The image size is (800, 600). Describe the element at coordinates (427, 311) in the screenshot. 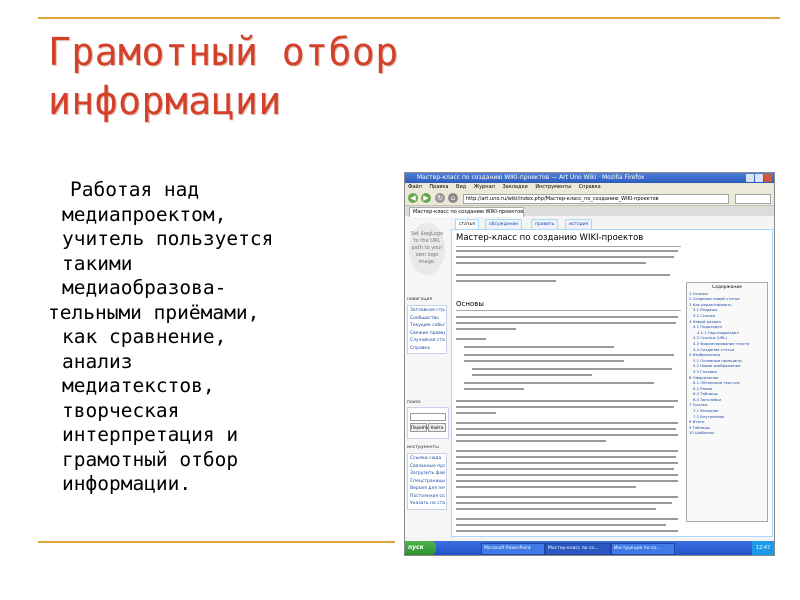

I see `sidebar-nav-link: Заглавная страница` at that location.